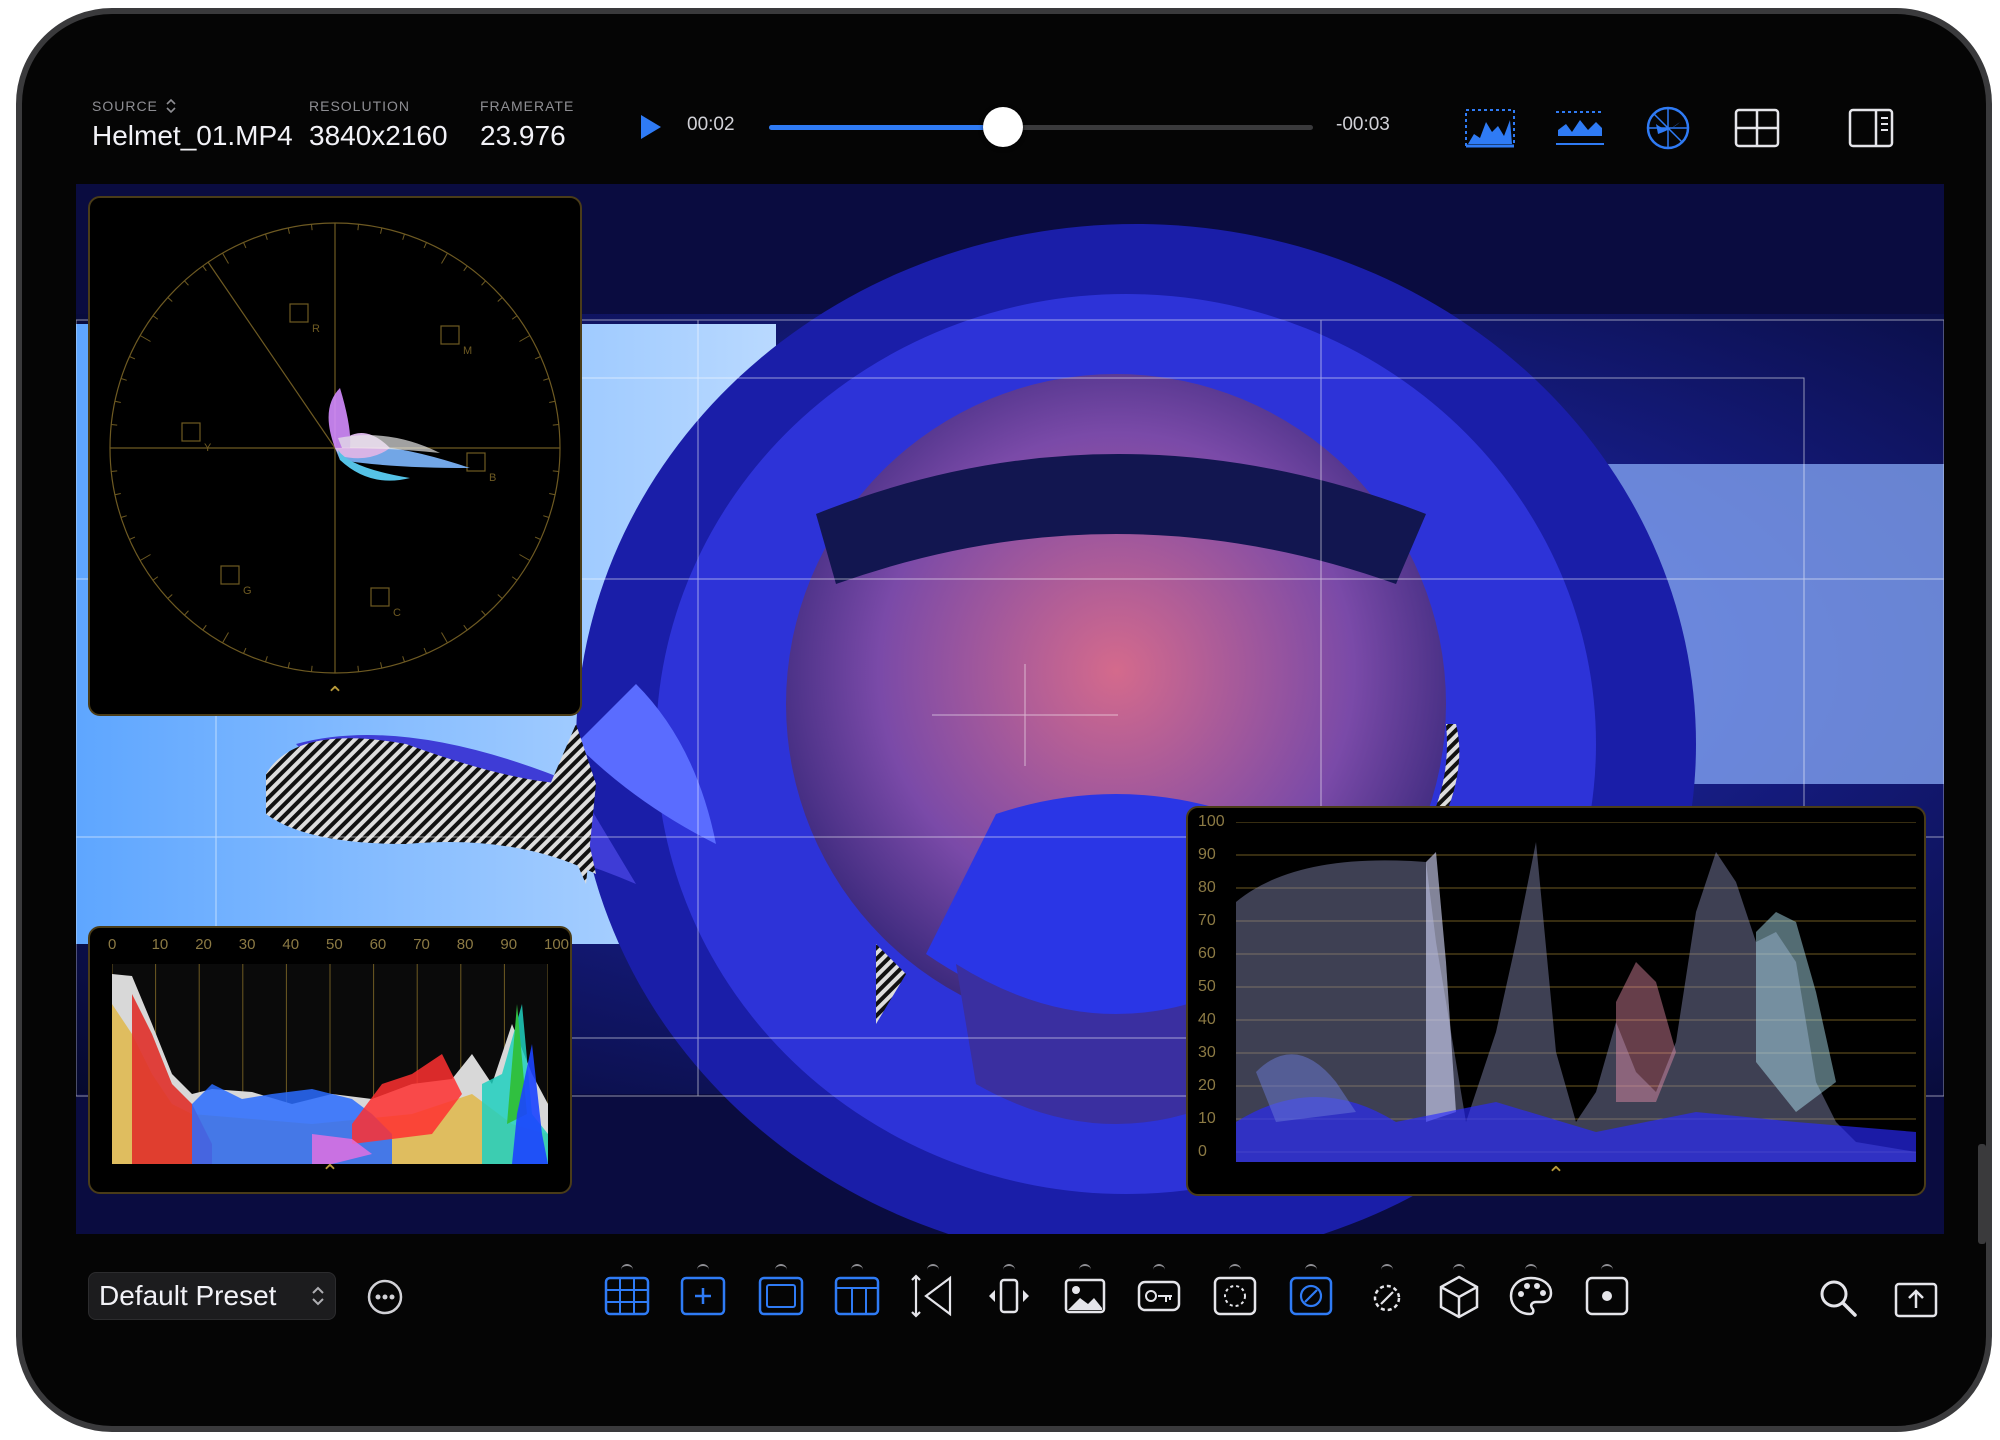 The width and height of the screenshot is (2000, 1440). I want to click on preset-selector: Default Preset, so click(212, 1296).